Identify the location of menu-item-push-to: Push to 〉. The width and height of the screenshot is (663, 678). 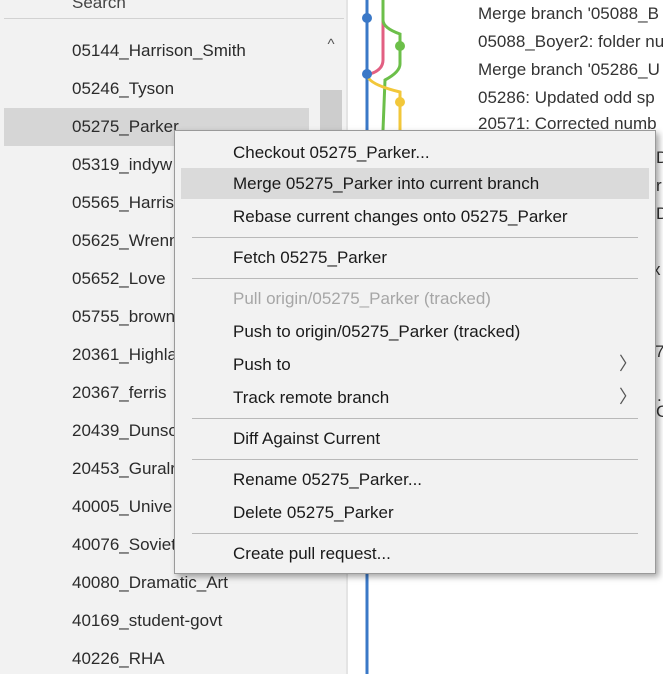
(415, 364).